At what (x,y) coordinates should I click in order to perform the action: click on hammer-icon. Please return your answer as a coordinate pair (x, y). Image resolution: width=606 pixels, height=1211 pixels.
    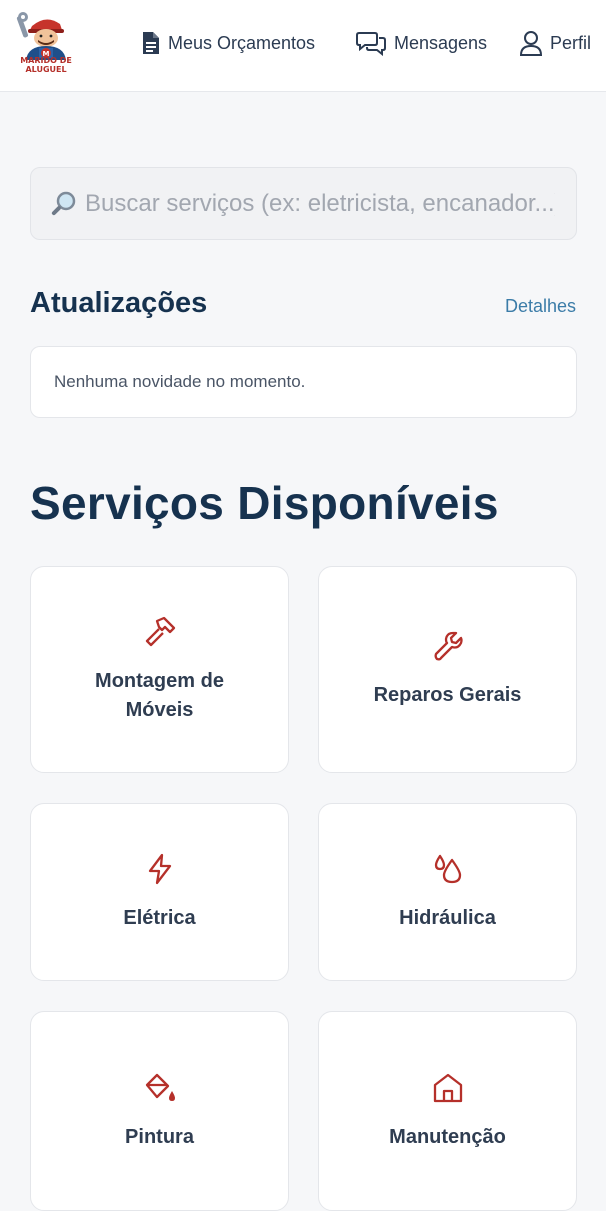
    Looking at the image, I should click on (160, 631).